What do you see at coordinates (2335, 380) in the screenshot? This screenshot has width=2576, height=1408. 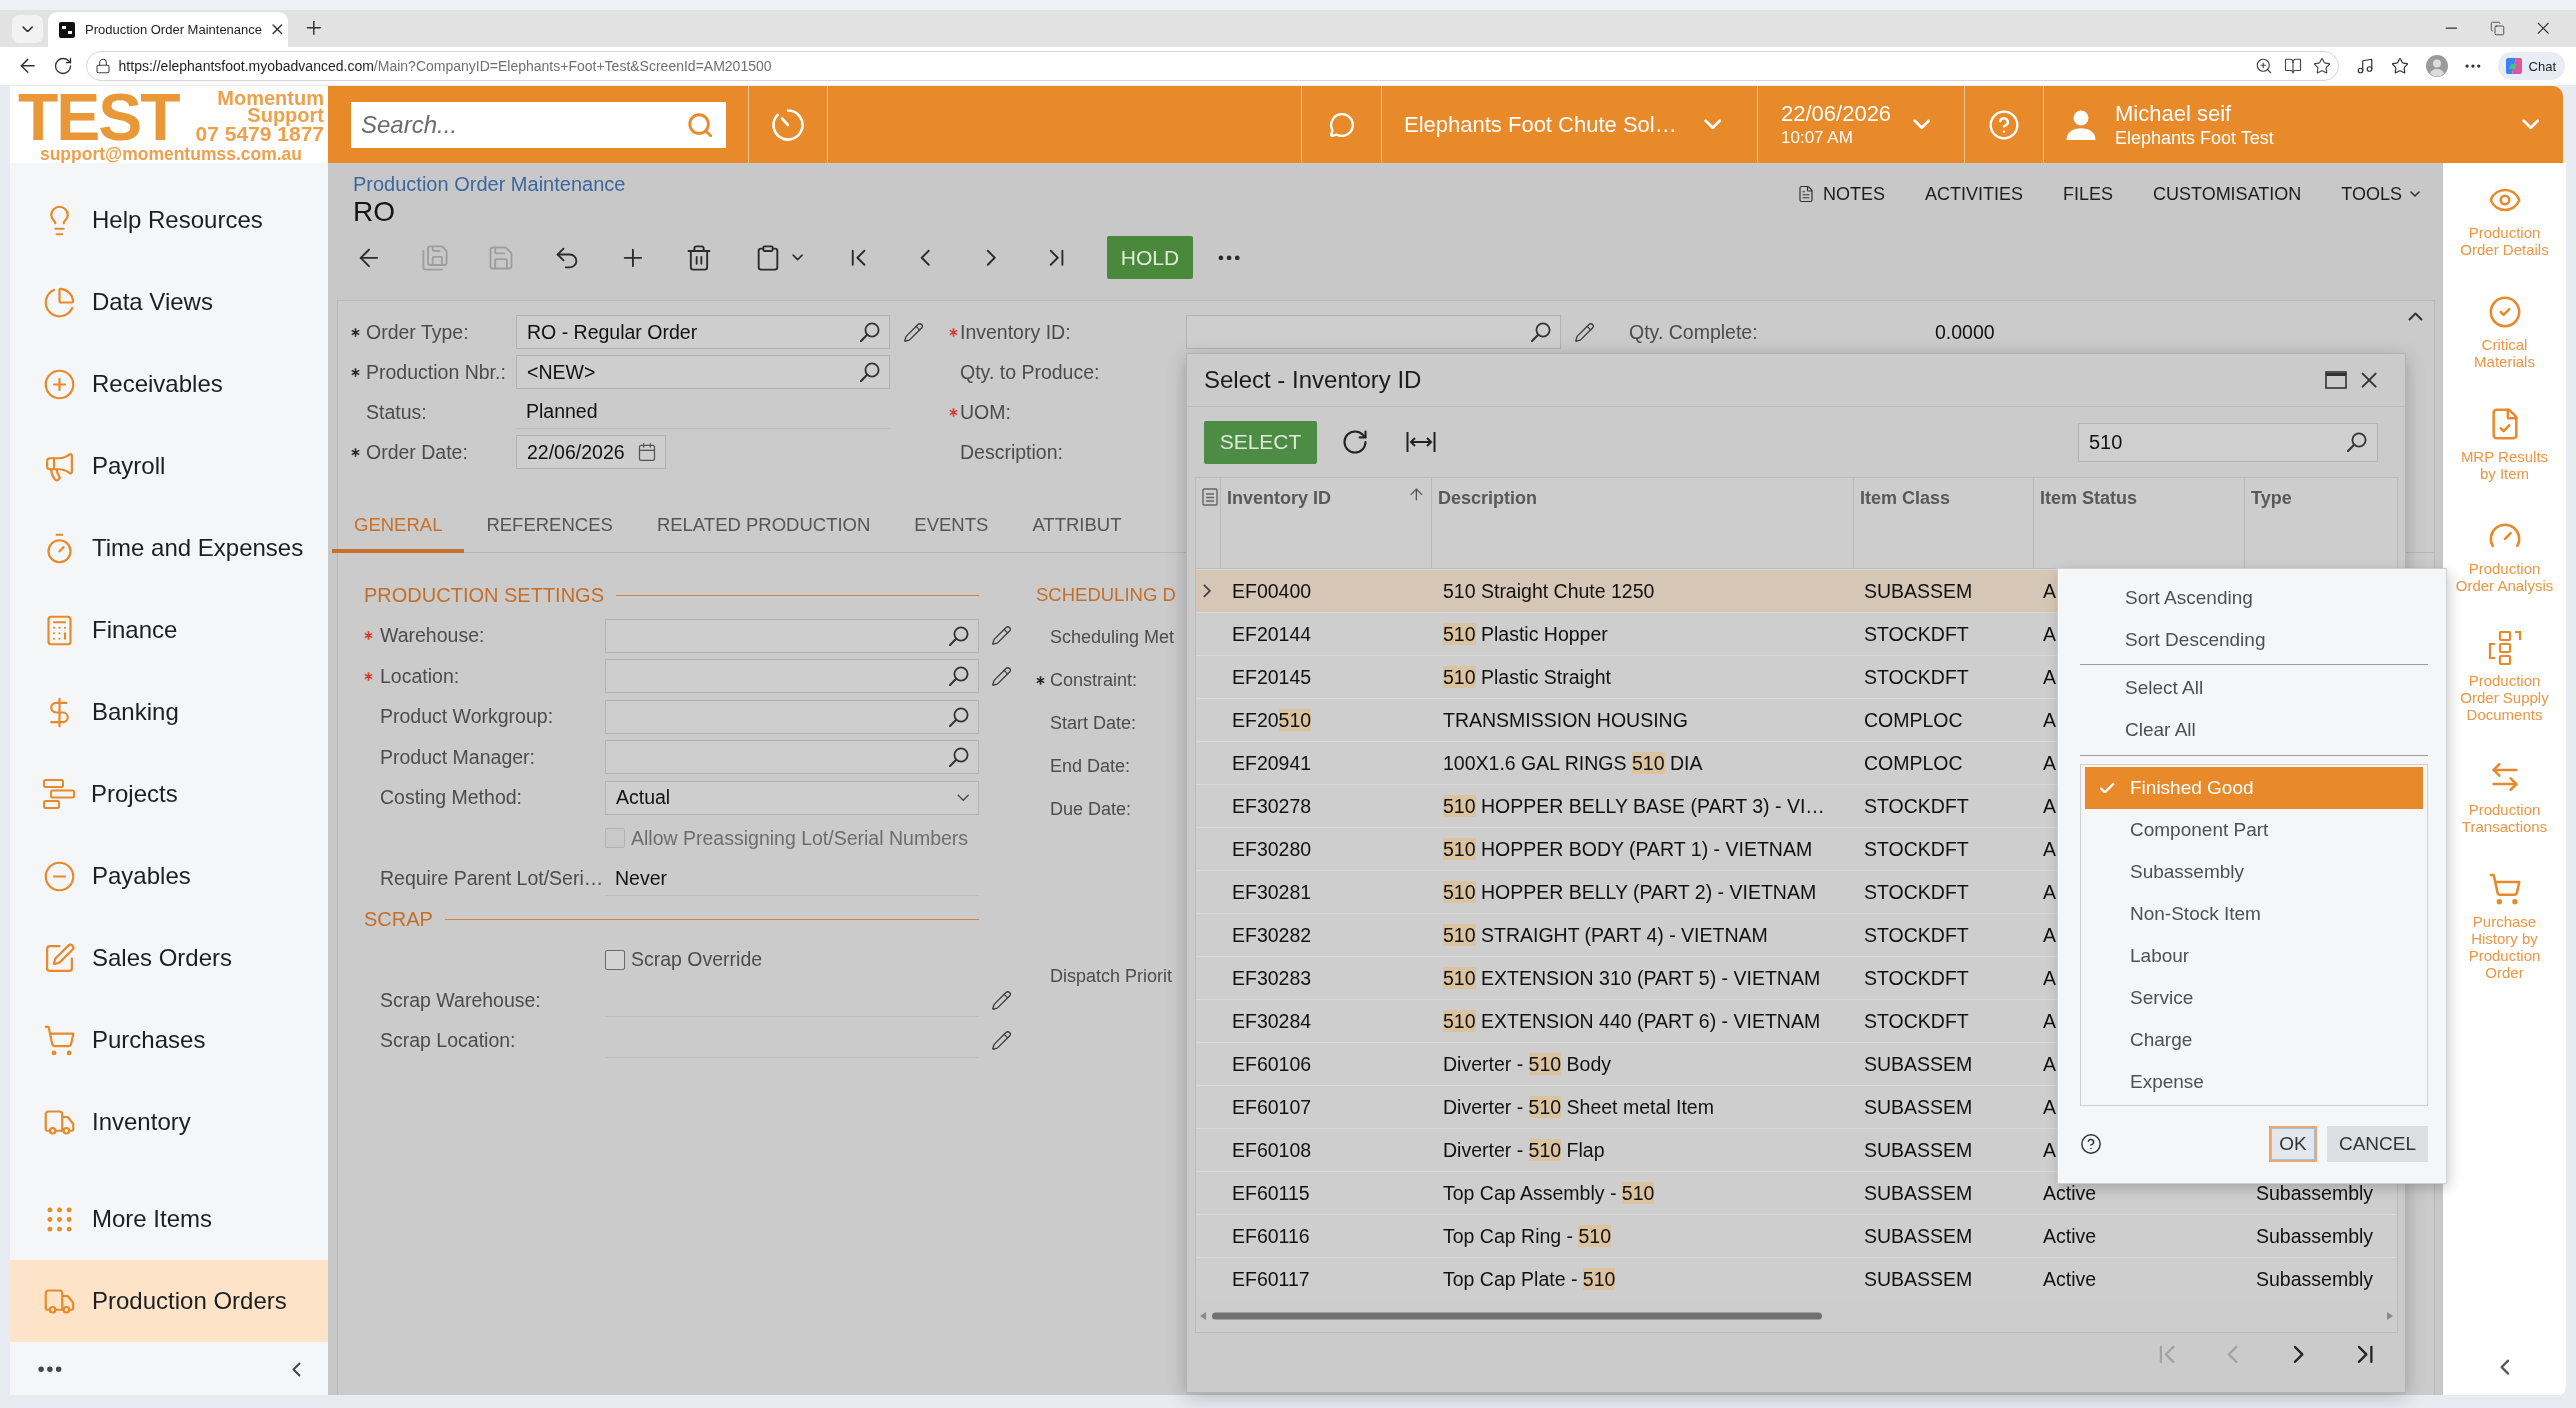 I see `window-icon` at bounding box center [2335, 380].